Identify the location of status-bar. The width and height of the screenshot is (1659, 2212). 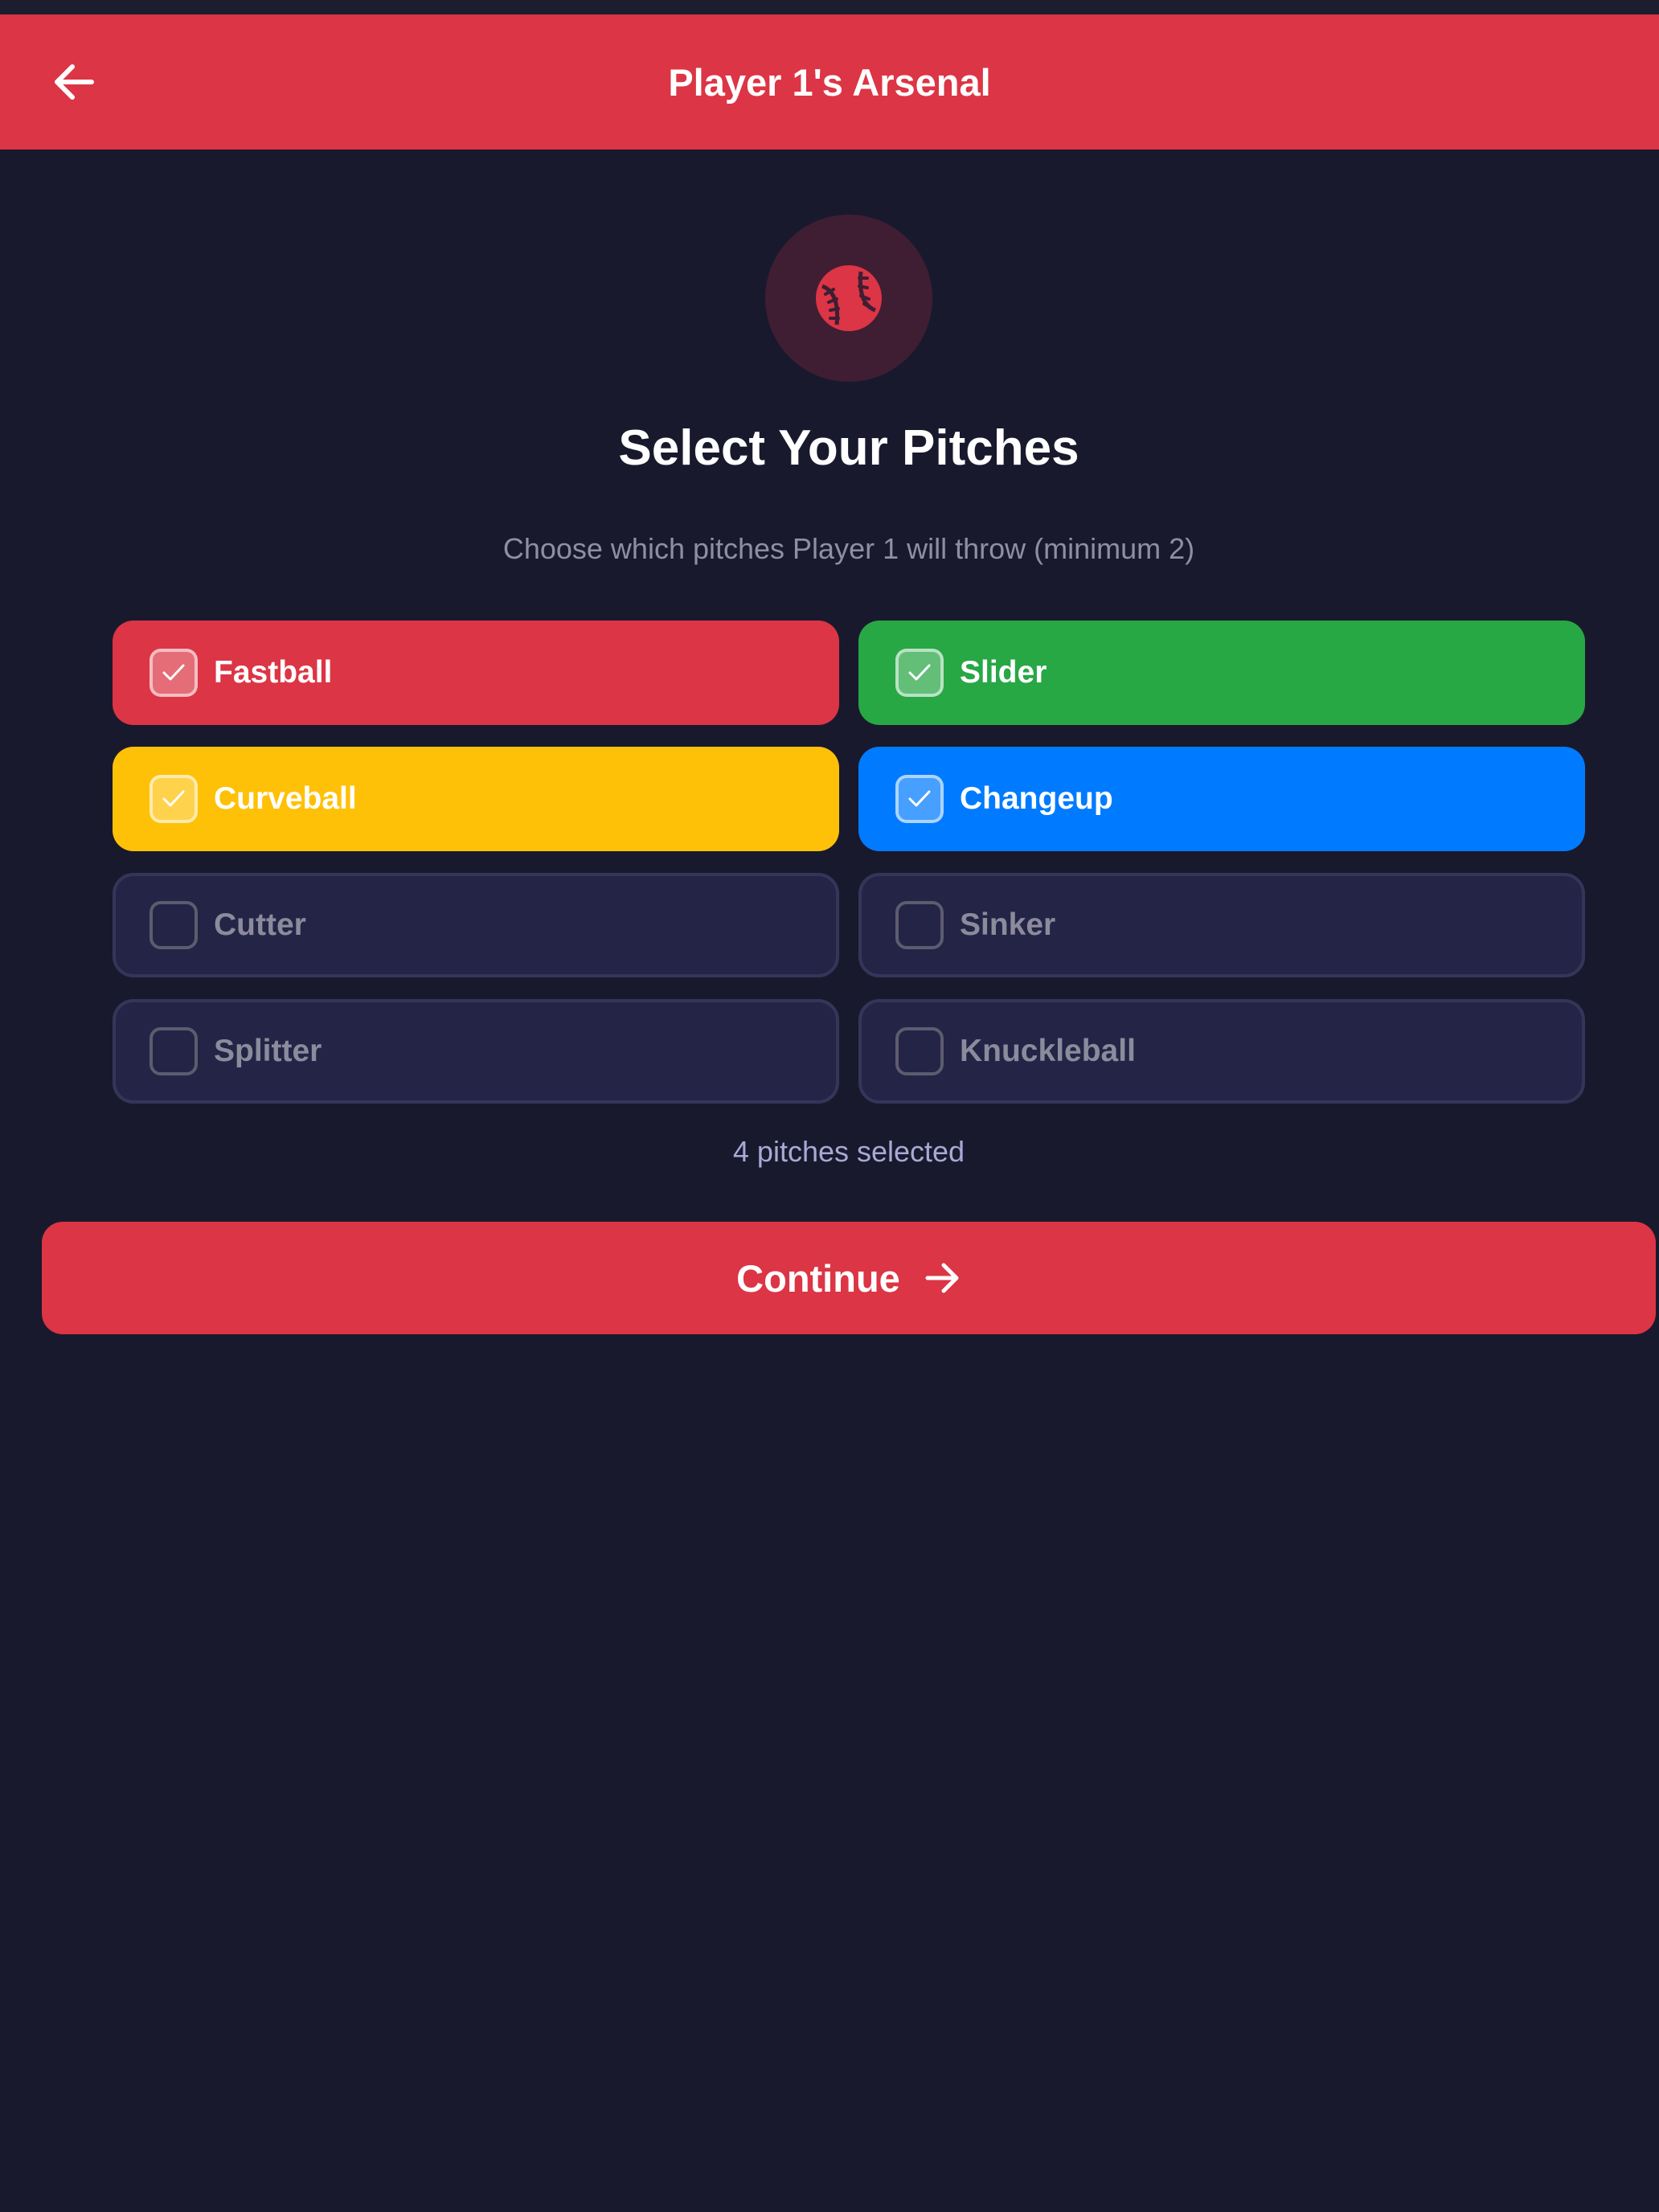
(829, 7).